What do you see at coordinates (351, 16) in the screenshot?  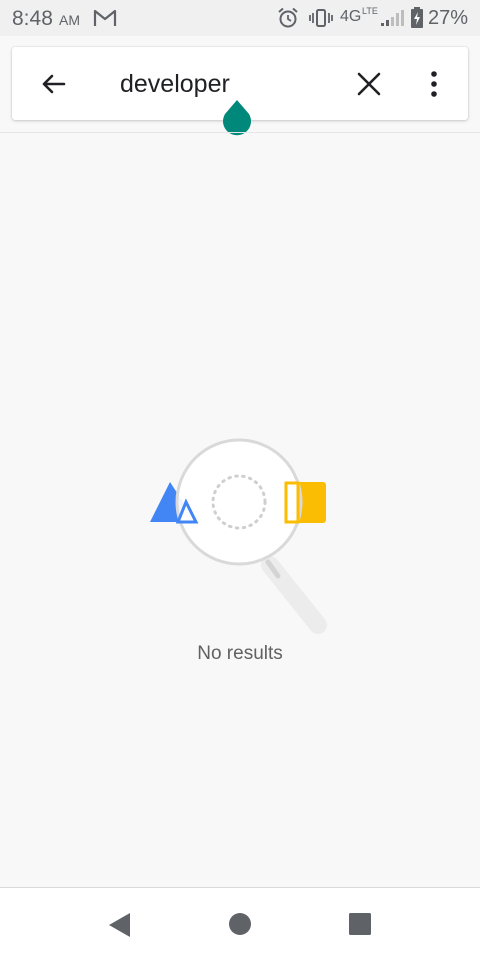 I see `network-type: 4G` at bounding box center [351, 16].